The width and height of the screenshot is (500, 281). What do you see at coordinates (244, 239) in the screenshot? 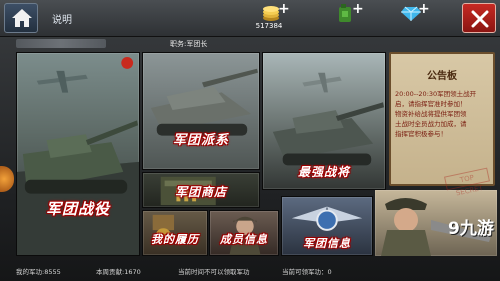
I see `member-info-label: 成员信息` at bounding box center [244, 239].